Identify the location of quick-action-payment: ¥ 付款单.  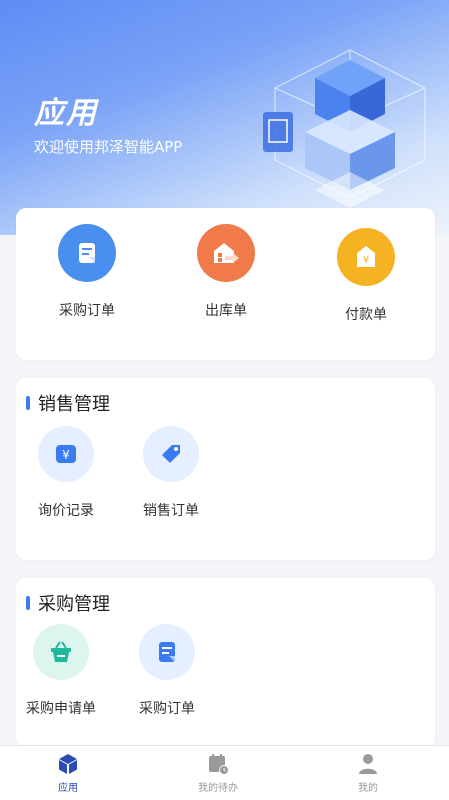
(366, 276).